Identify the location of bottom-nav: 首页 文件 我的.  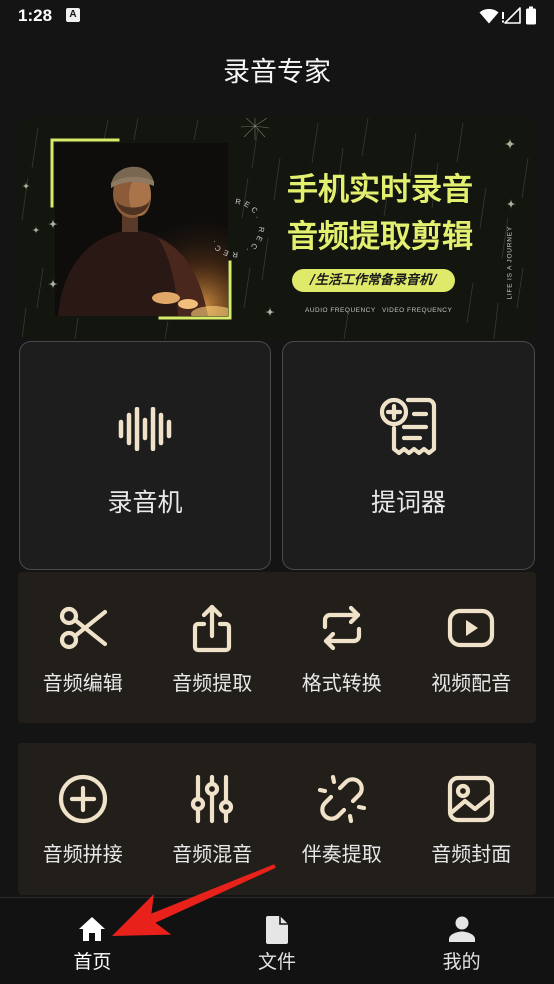
(277, 940).